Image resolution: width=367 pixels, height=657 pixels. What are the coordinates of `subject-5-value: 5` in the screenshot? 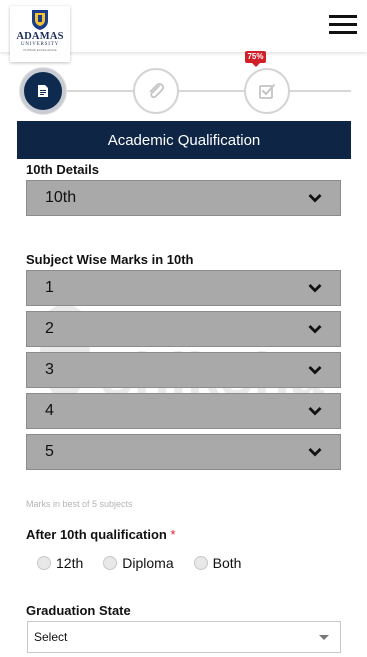 It's located at (49, 451).